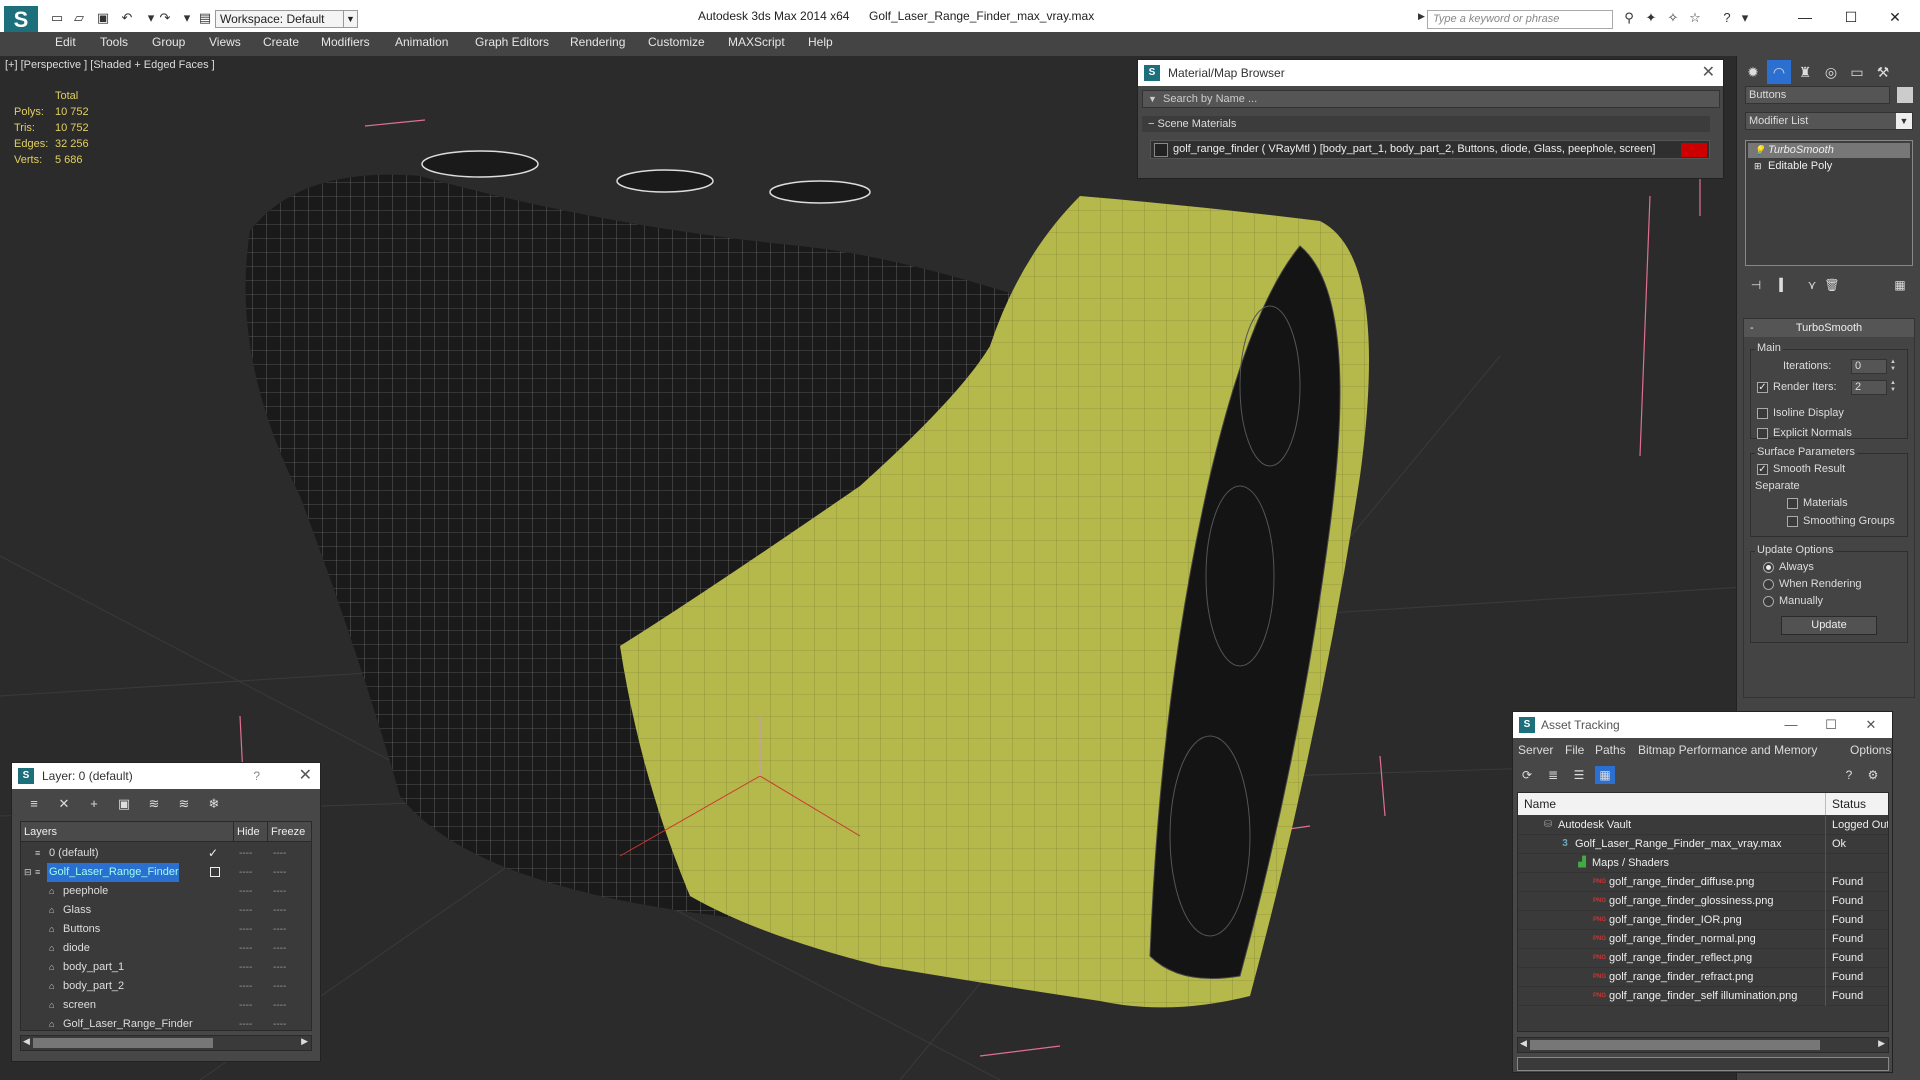 This screenshot has height=1080, width=1920. I want to click on column-status: Status, so click(1845, 804).